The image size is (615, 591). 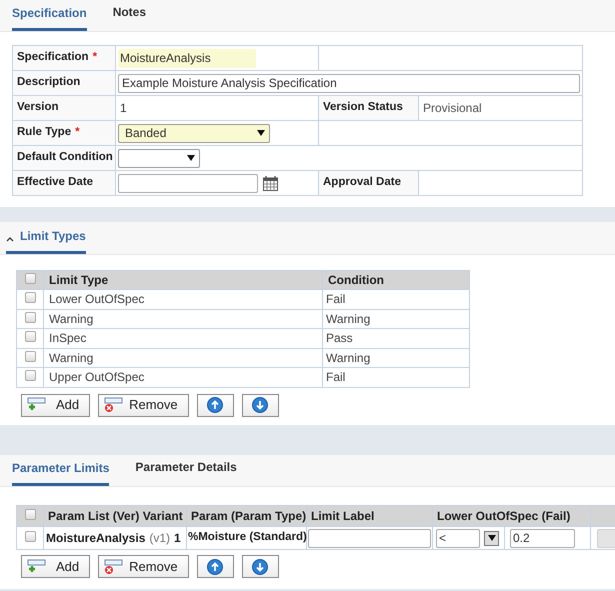 I want to click on version-label: (v1), so click(x=159, y=538).